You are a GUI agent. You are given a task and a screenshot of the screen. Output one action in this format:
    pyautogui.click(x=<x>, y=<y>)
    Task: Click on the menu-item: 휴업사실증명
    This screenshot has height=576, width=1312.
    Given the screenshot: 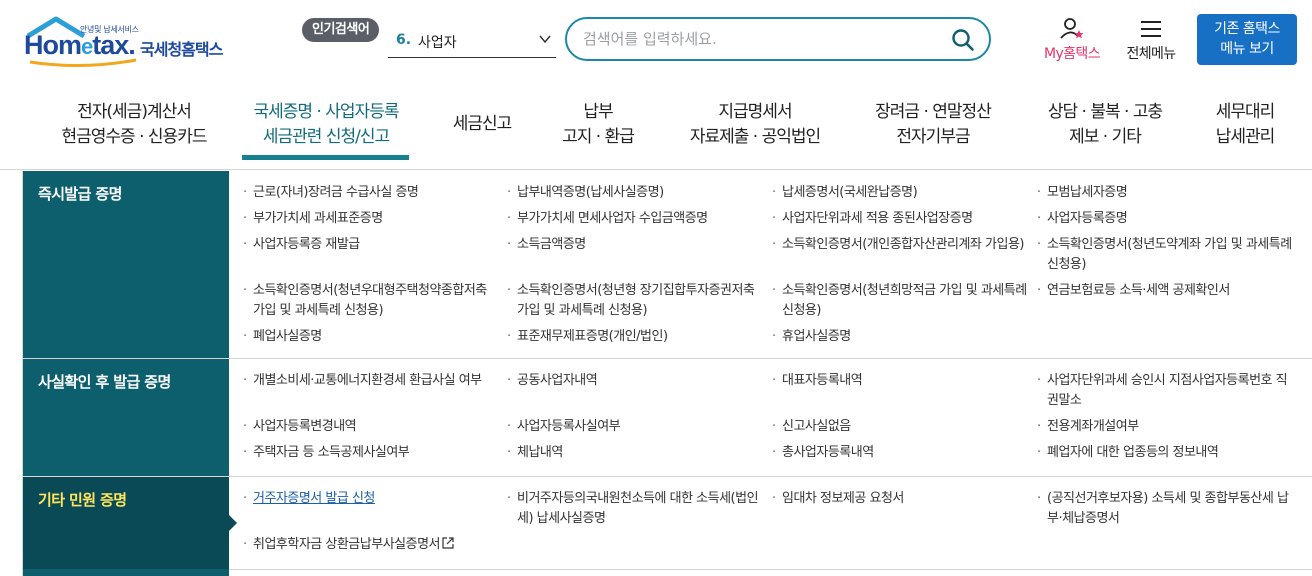 What is the action you would take?
    pyautogui.click(x=900, y=337)
    